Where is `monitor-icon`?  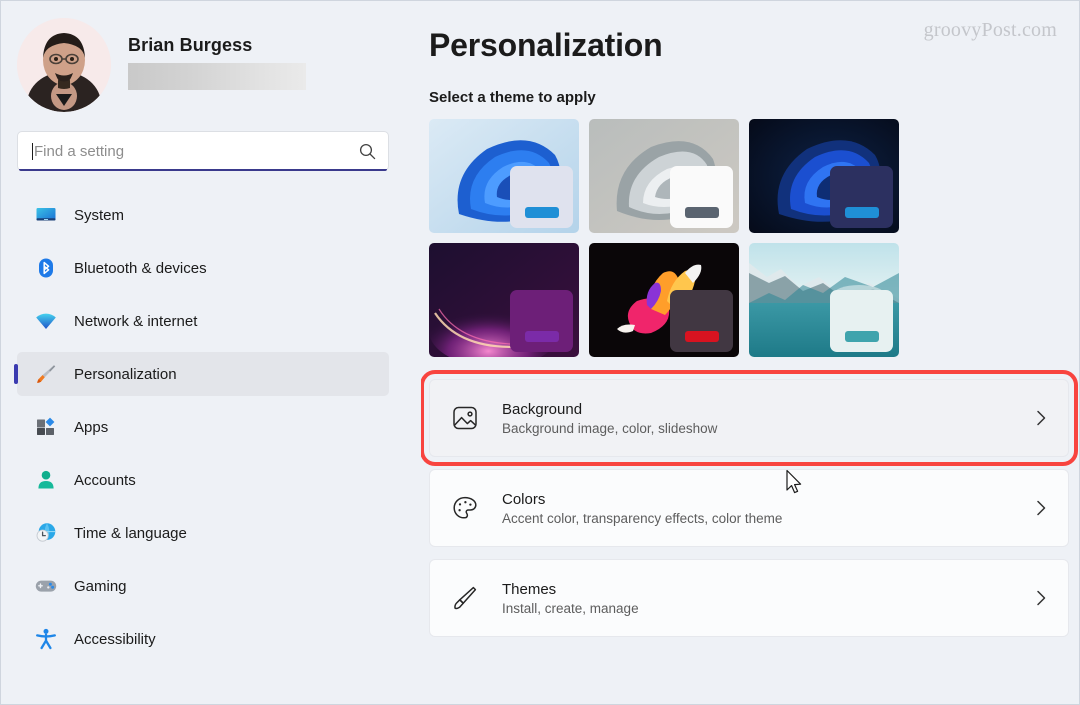
monitor-icon is located at coordinates (46, 215).